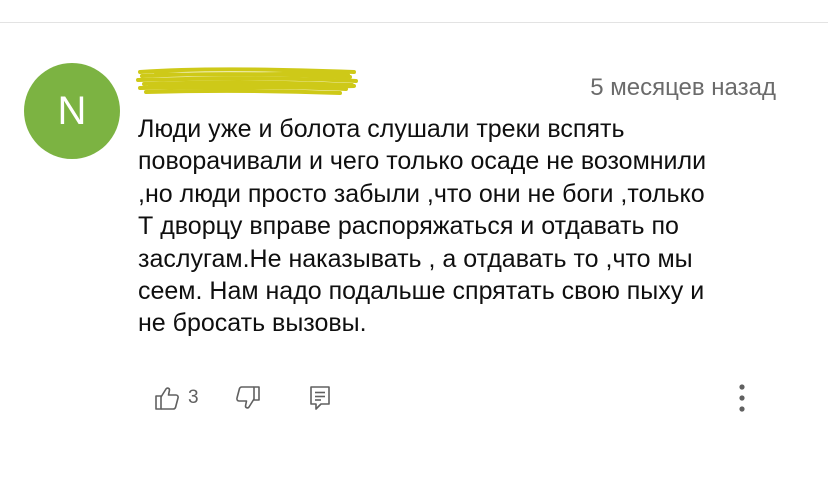  I want to click on reply-button, so click(320, 398).